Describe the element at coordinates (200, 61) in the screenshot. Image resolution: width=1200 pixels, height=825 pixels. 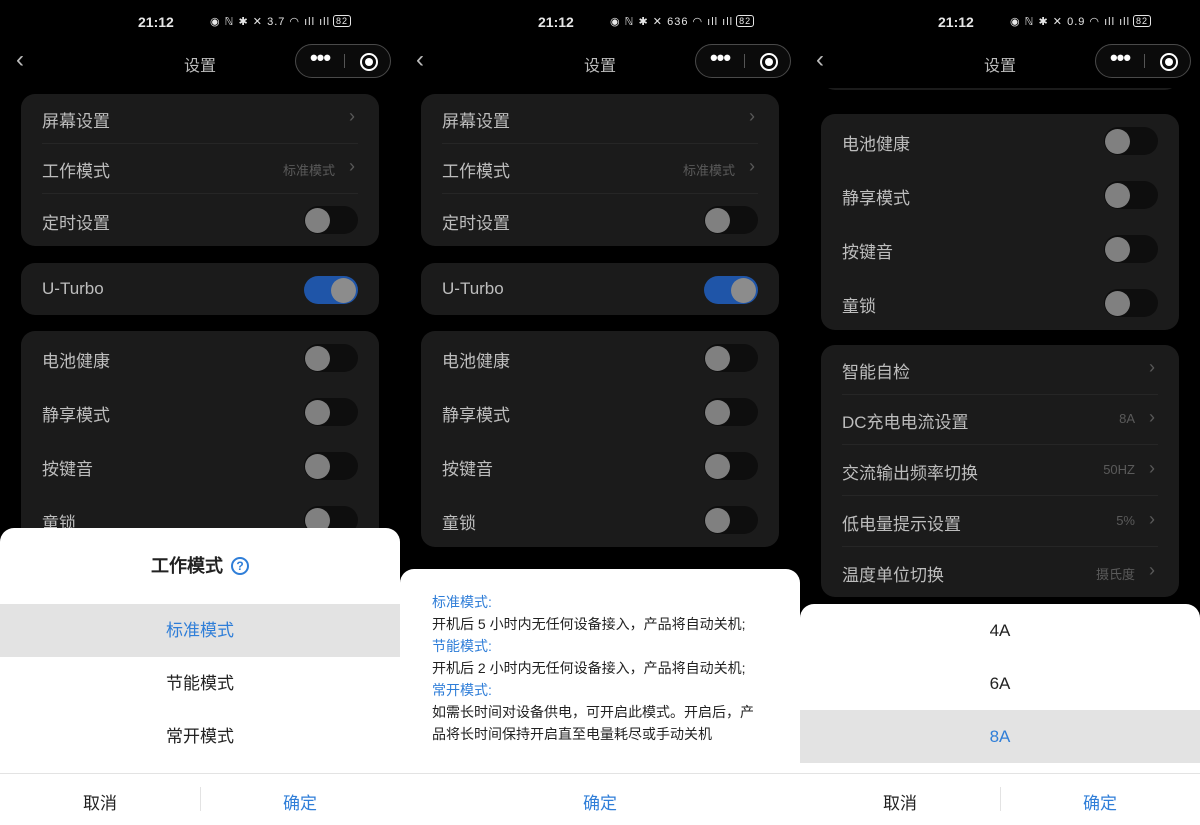
I see `nav-bar: ‹ 设置 •••` at that location.